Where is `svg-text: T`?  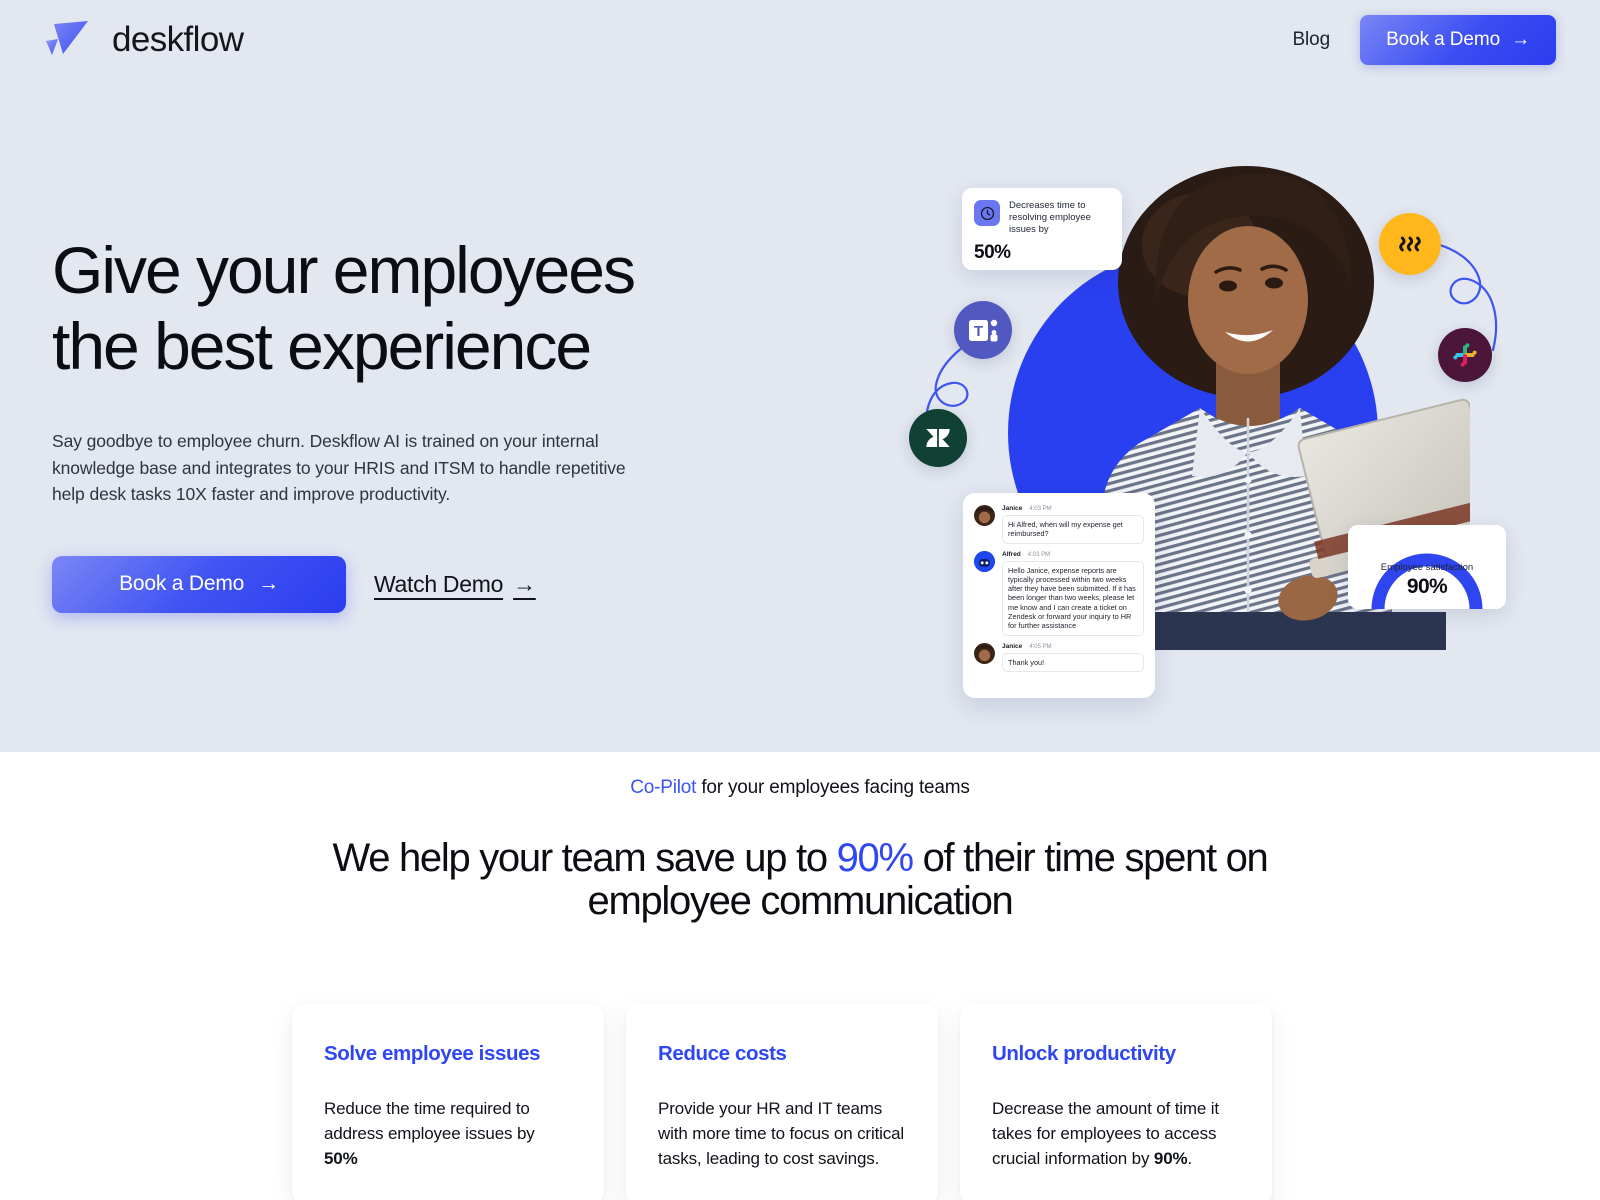
svg-text: T is located at coordinates (978, 331).